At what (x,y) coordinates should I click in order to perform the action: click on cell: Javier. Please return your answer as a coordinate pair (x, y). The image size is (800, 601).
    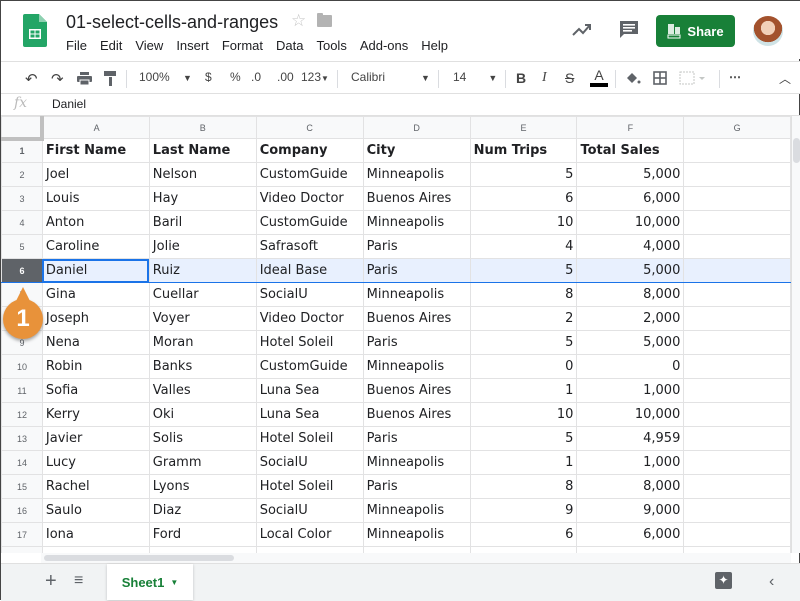
    Looking at the image, I should click on (95, 438).